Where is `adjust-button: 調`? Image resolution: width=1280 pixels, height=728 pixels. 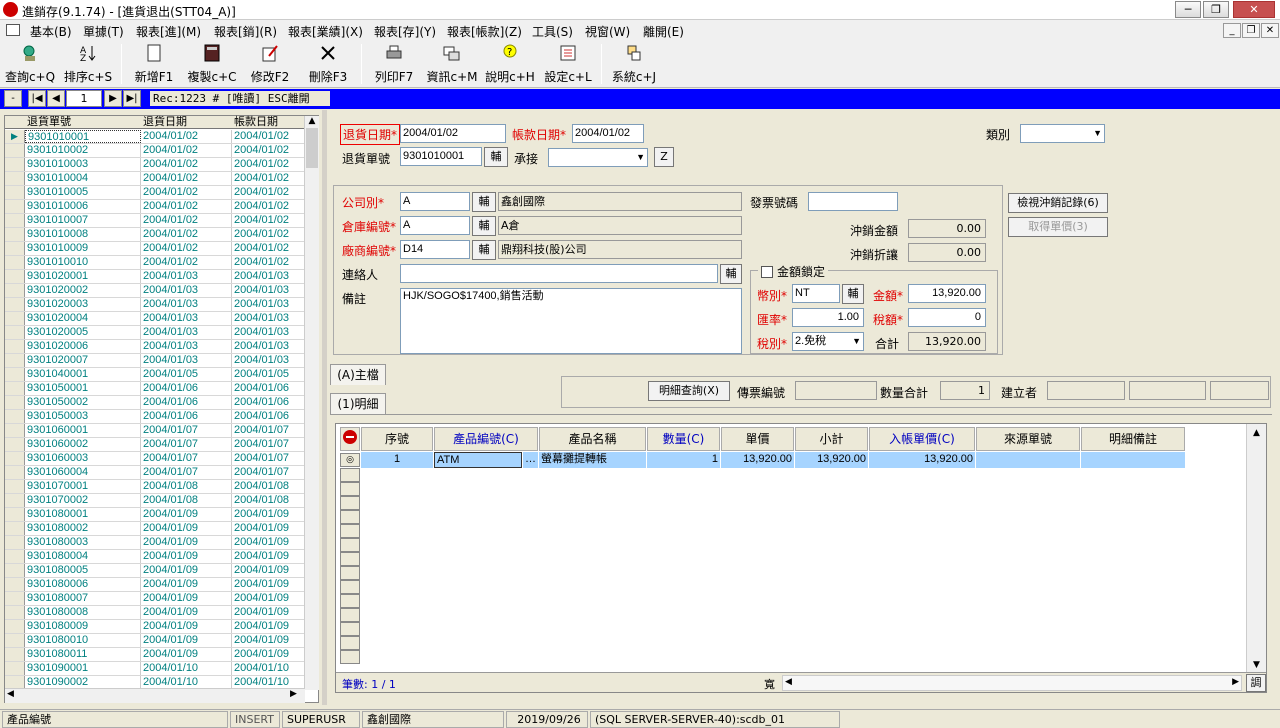
adjust-button: 調 is located at coordinates (1256, 683).